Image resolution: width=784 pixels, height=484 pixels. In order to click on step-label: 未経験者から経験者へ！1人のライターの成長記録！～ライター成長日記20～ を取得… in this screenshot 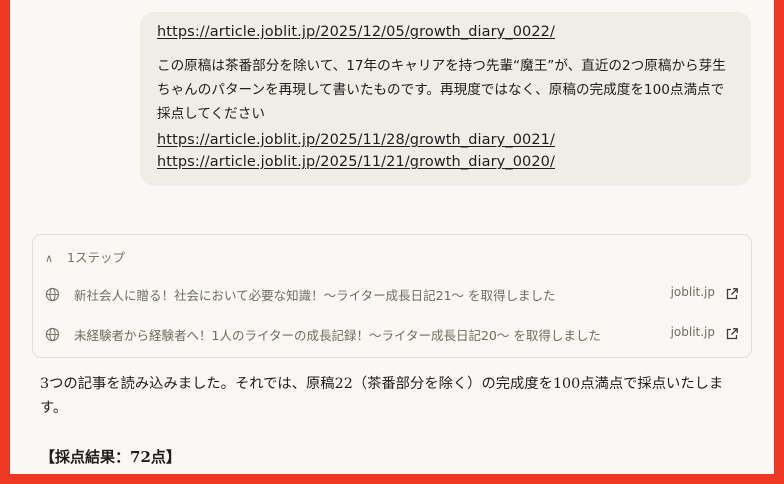, I will do `click(337, 335)`.